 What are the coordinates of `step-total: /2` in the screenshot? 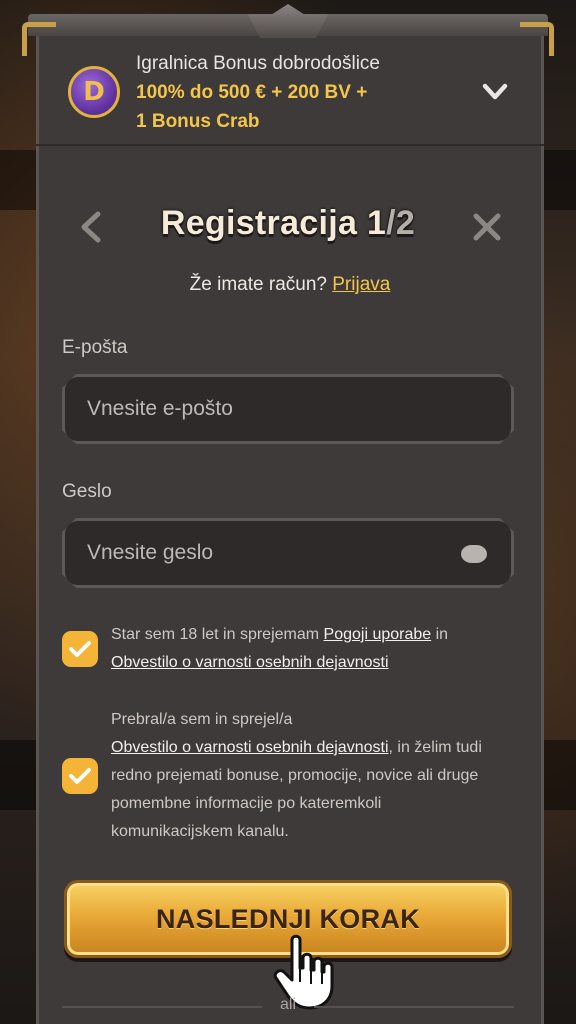 It's located at (401, 223).